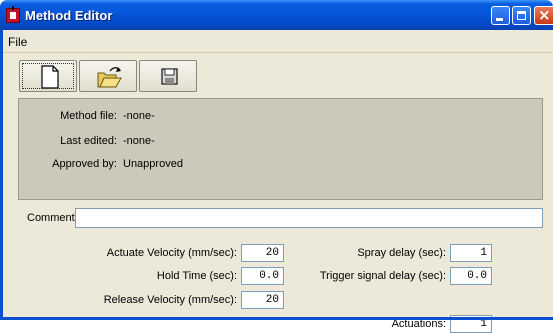 The height and width of the screenshot is (333, 553). I want to click on menu-bar: File, so click(278, 41).